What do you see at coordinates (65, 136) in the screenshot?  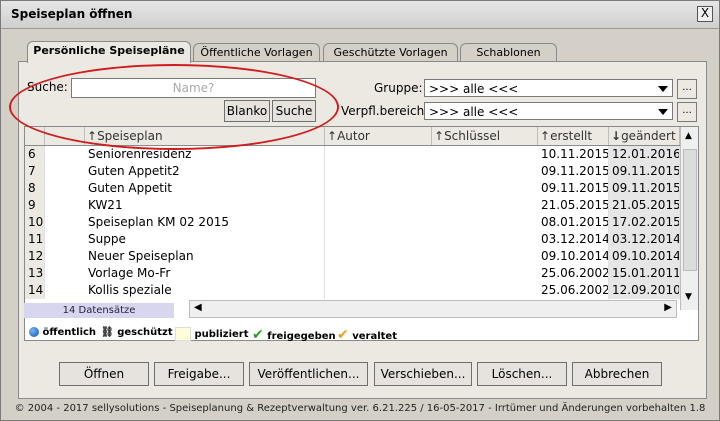 I see `header-icons` at bounding box center [65, 136].